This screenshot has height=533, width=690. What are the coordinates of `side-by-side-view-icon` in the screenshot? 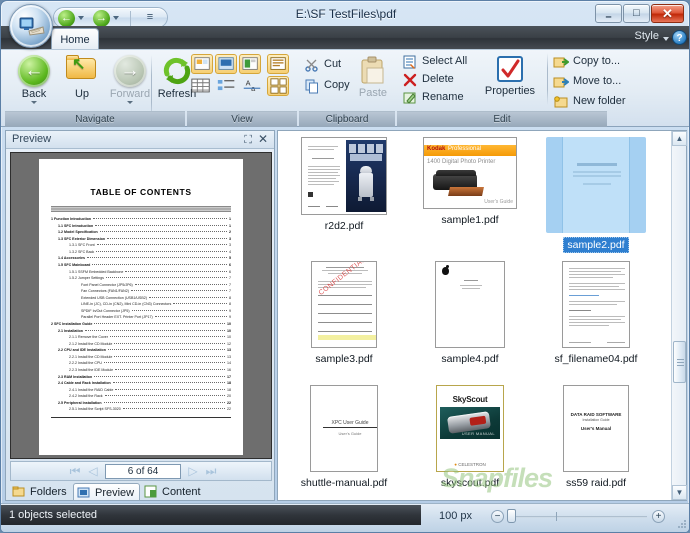 It's located at (278, 86).